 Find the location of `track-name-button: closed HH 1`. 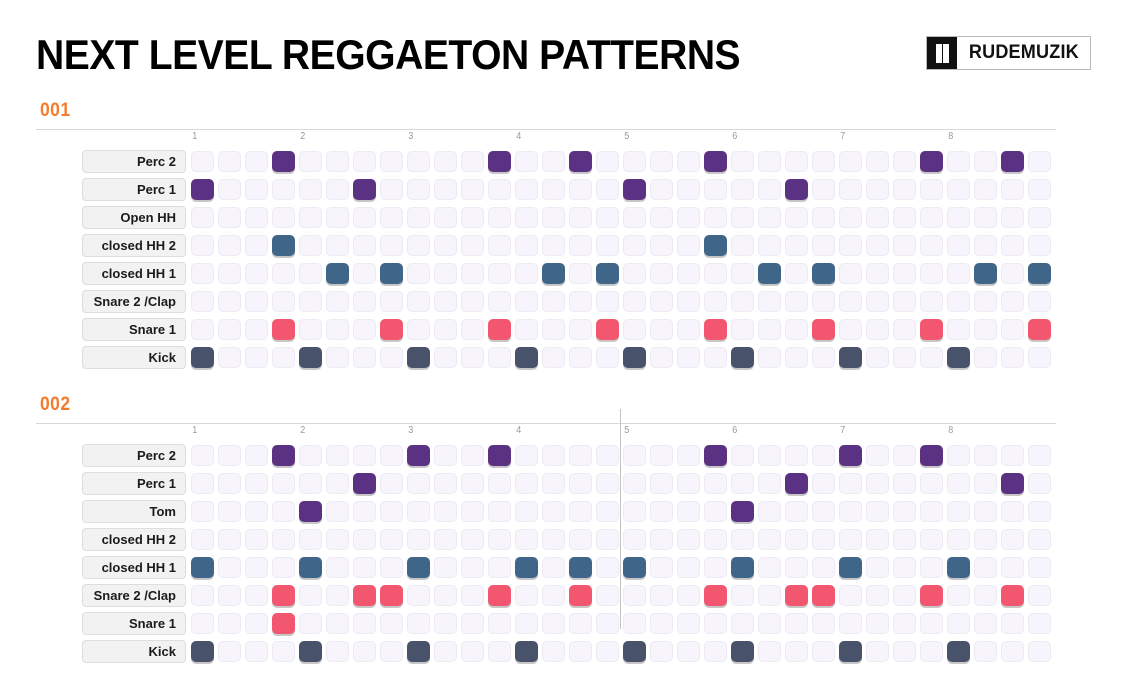

track-name-button: closed HH 1 is located at coordinates (134, 567).